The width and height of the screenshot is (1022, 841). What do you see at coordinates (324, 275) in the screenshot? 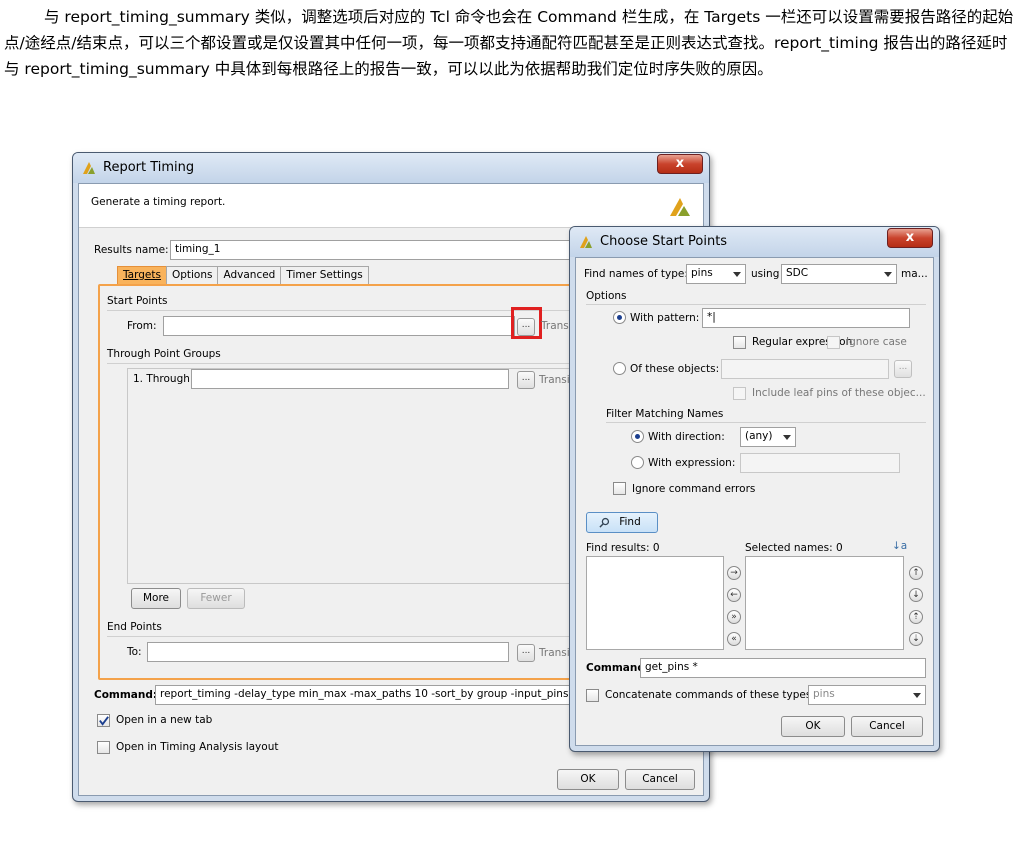
I see `tab-timer-settings: Timer Settings` at bounding box center [324, 275].